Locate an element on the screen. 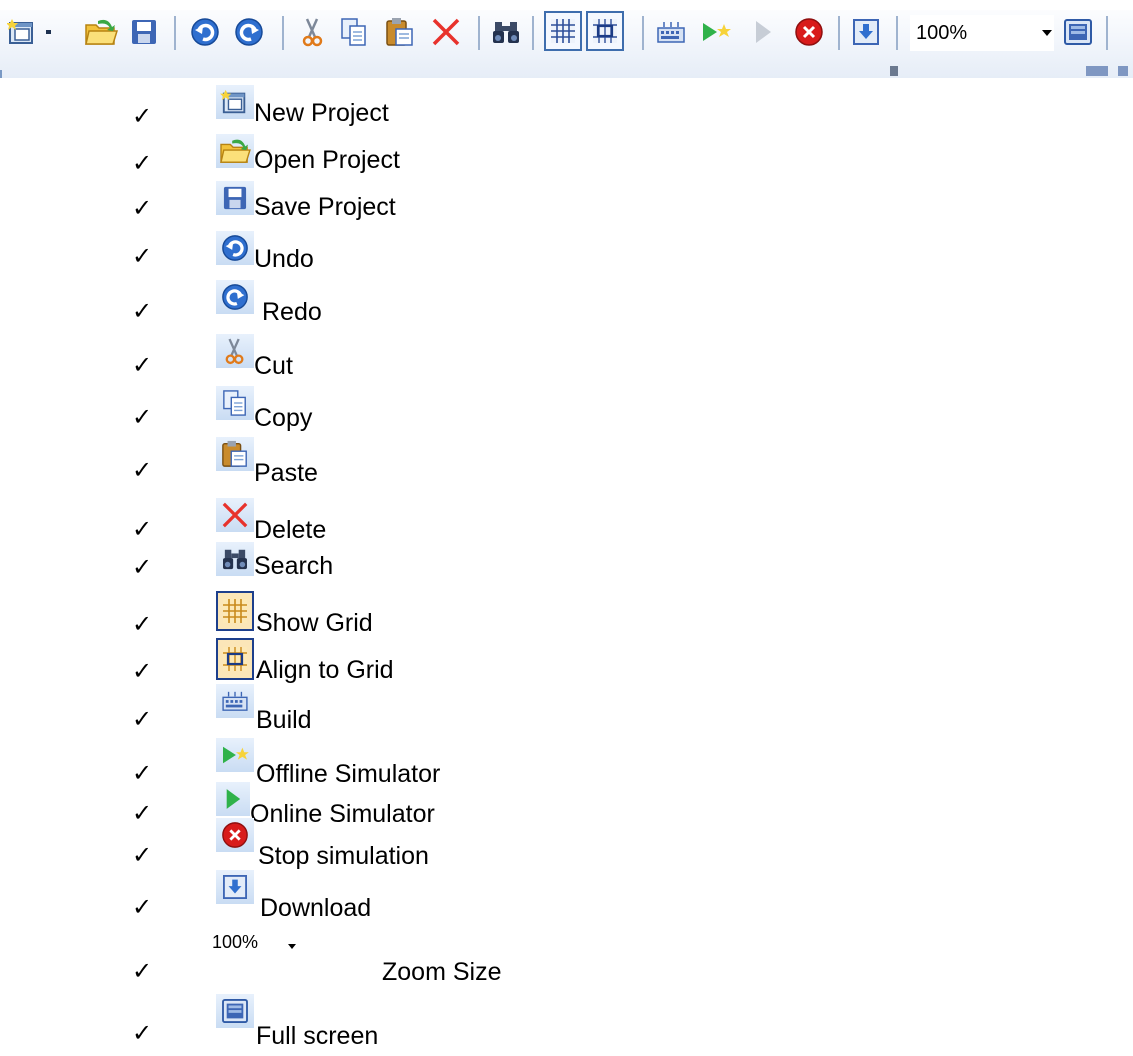 This screenshot has height=1056, width=1133. search-button is located at coordinates (506, 32).